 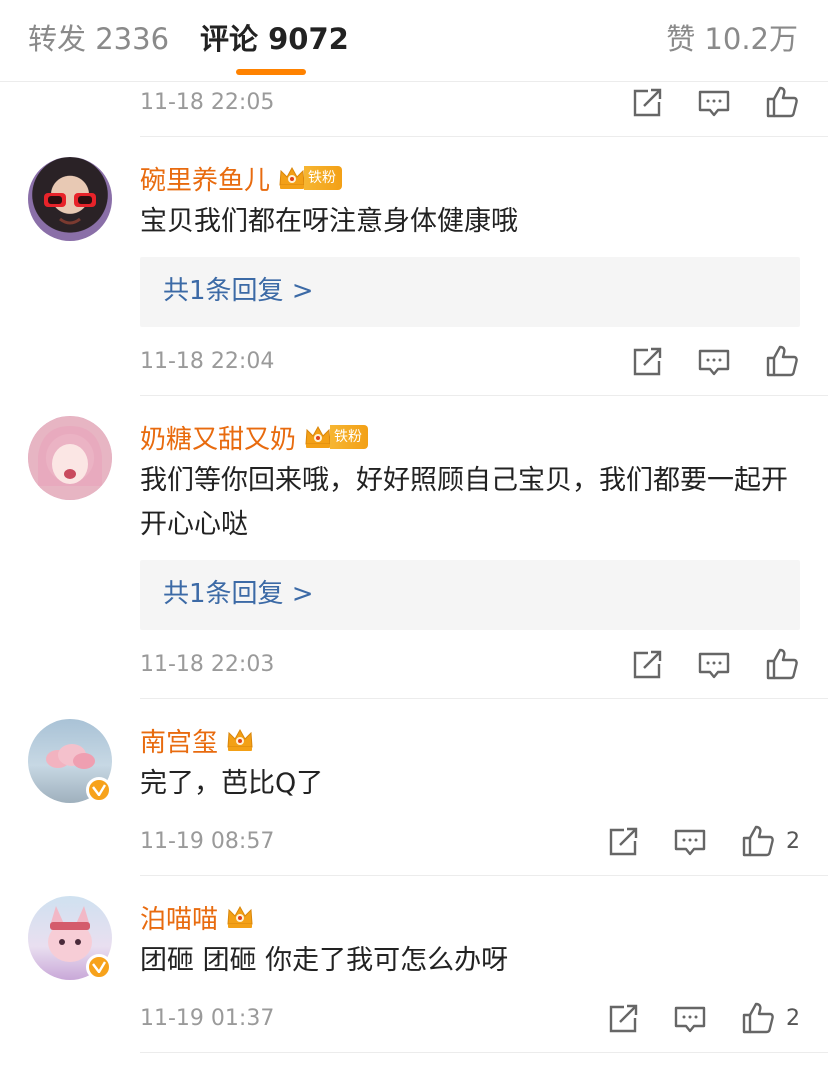 What do you see at coordinates (232, 783) in the screenshot?
I see `comment-text: 完了，芭比Q了` at bounding box center [232, 783].